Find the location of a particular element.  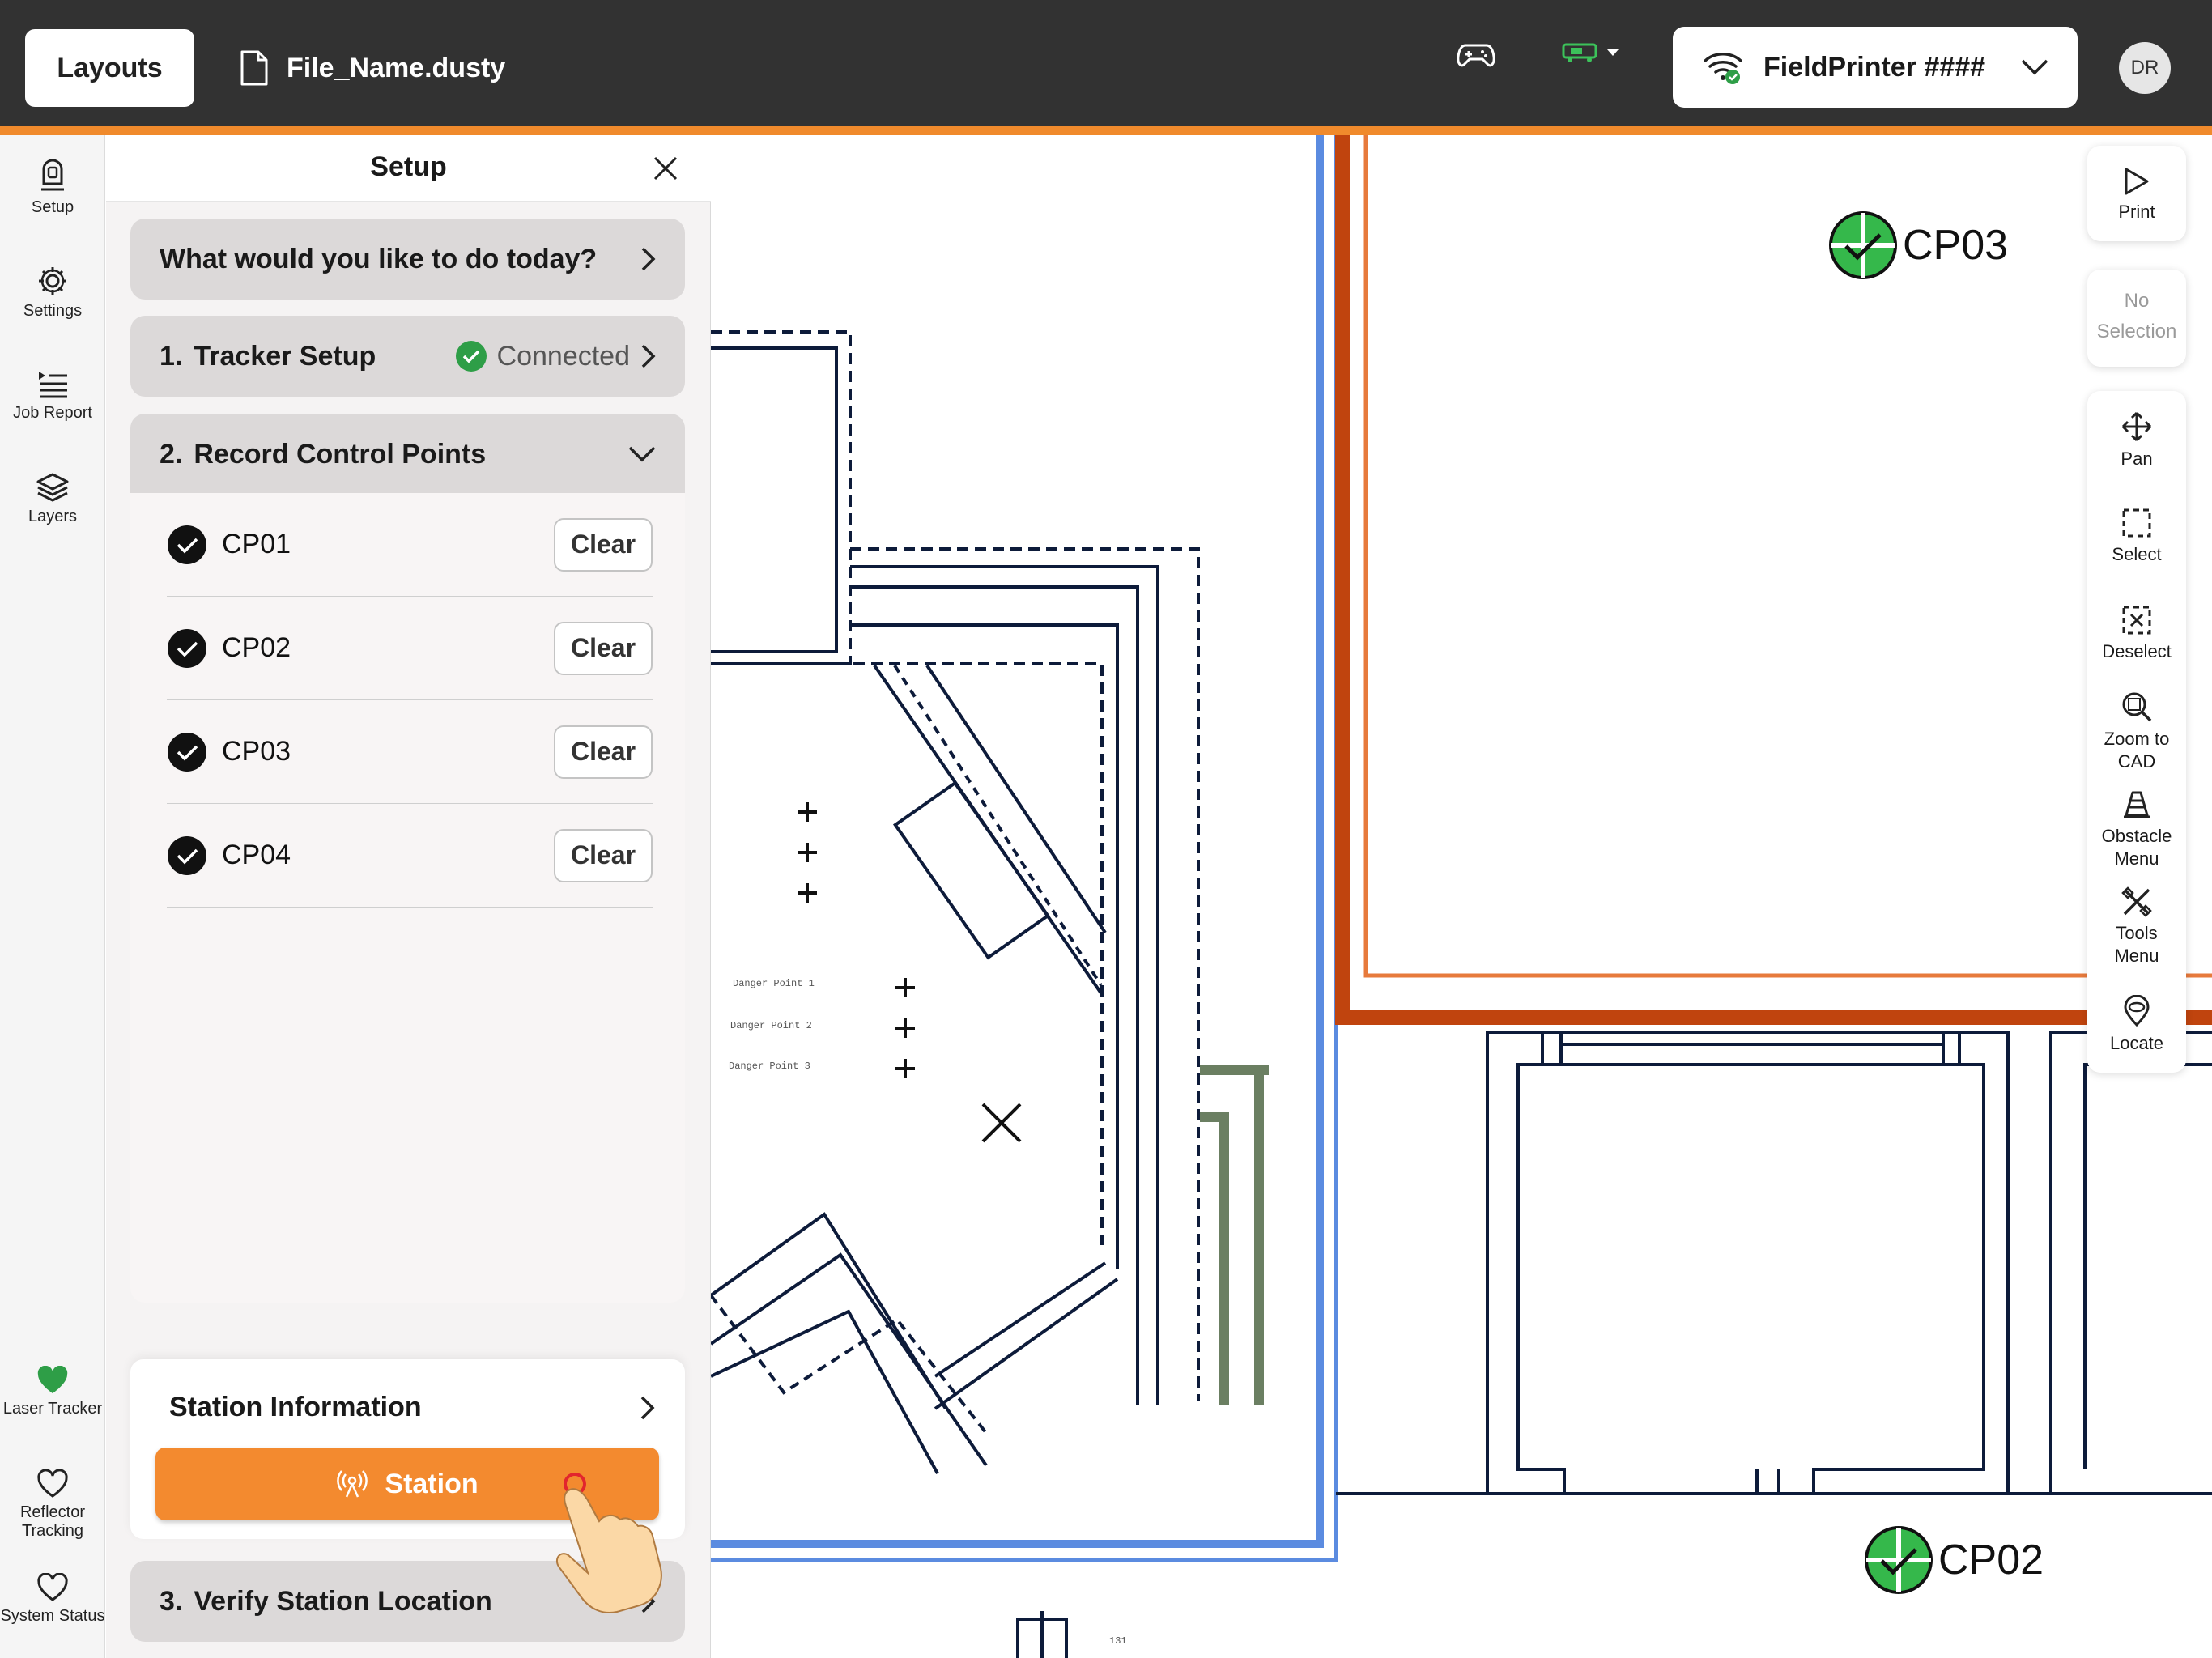

chevron-down-icon is located at coordinates (642, 454).